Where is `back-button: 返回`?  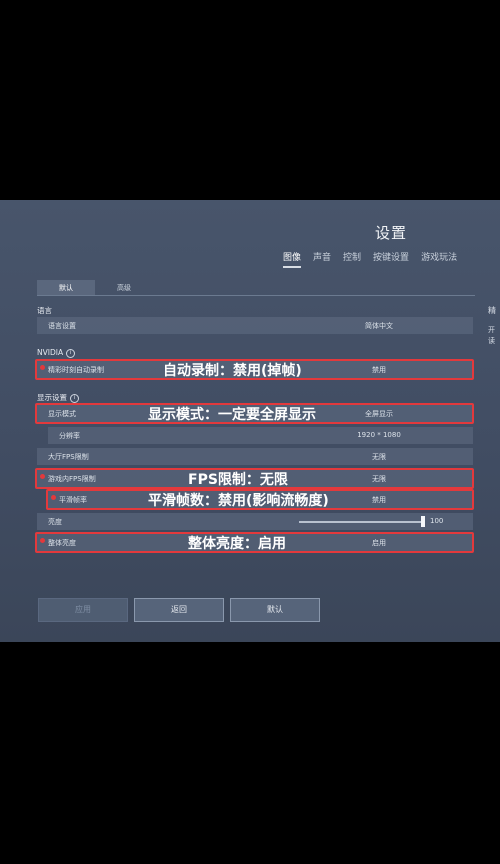
back-button: 返回 is located at coordinates (179, 610).